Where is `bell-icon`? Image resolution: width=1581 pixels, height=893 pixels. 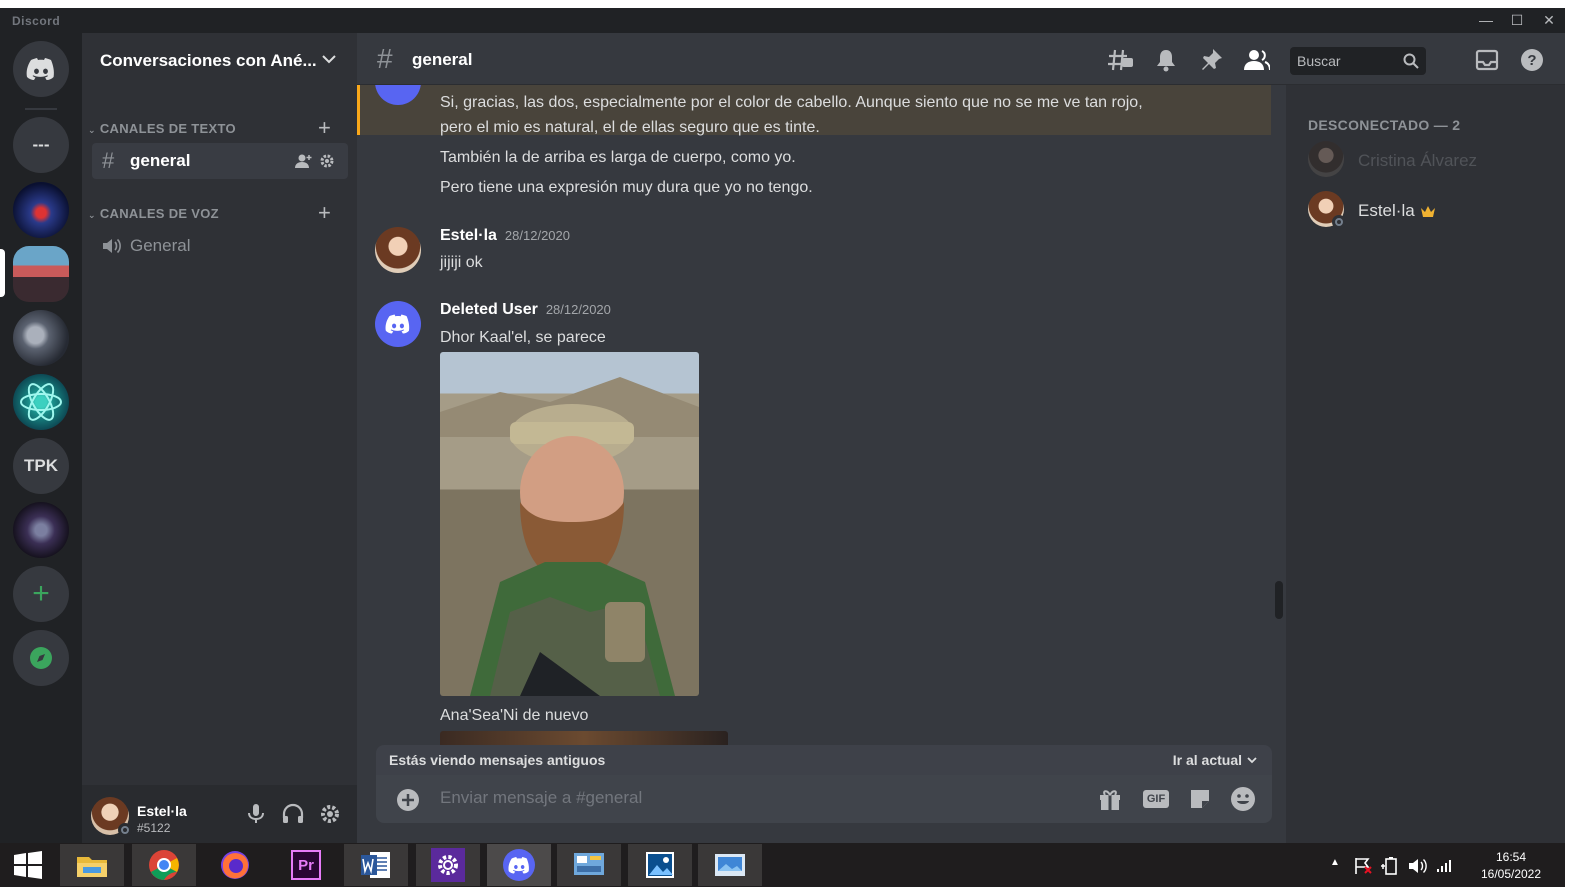
bell-icon is located at coordinates (1166, 60).